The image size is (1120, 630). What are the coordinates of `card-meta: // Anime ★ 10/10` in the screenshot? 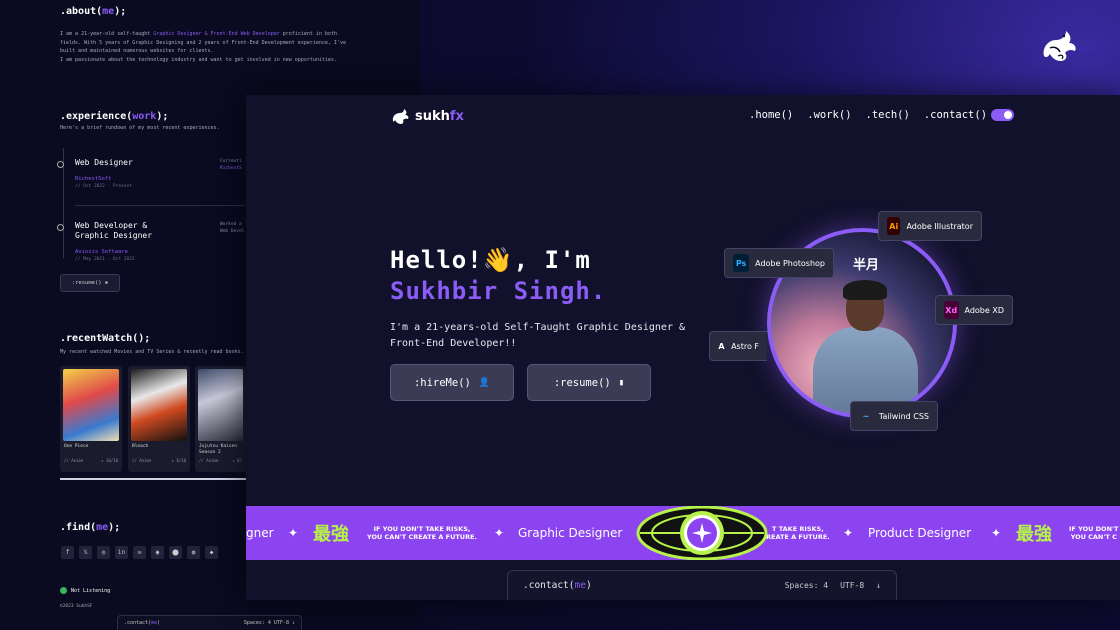 It's located at (91, 460).